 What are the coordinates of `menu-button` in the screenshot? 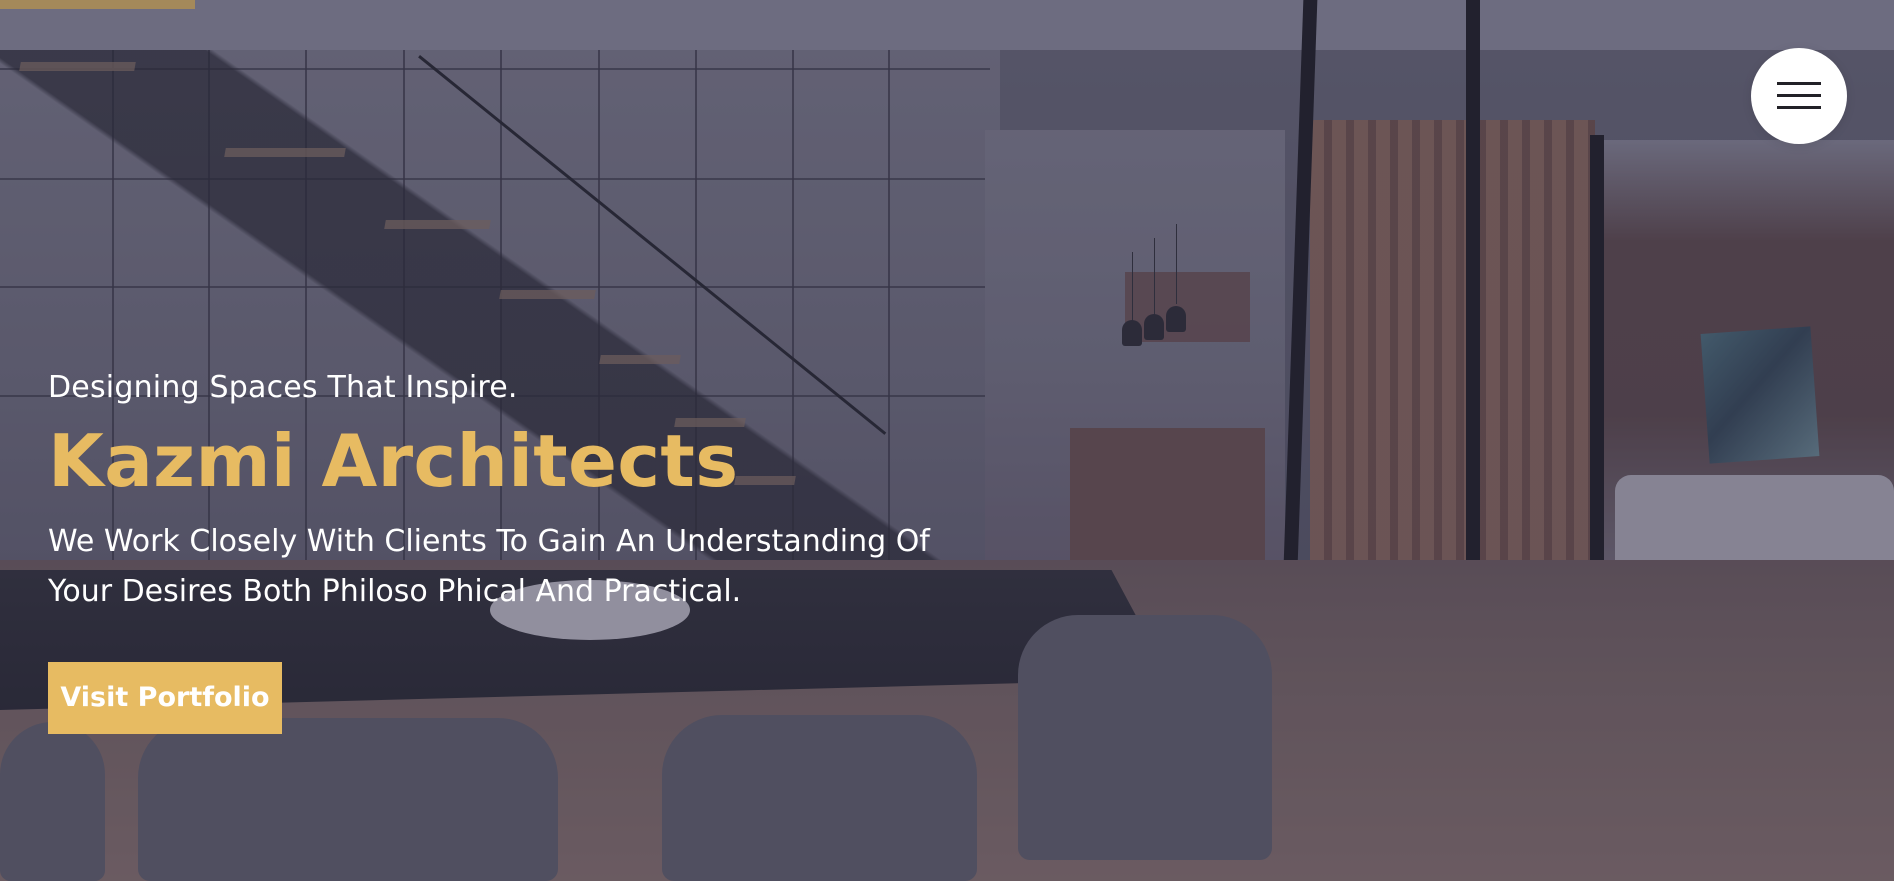 It's located at (1799, 96).